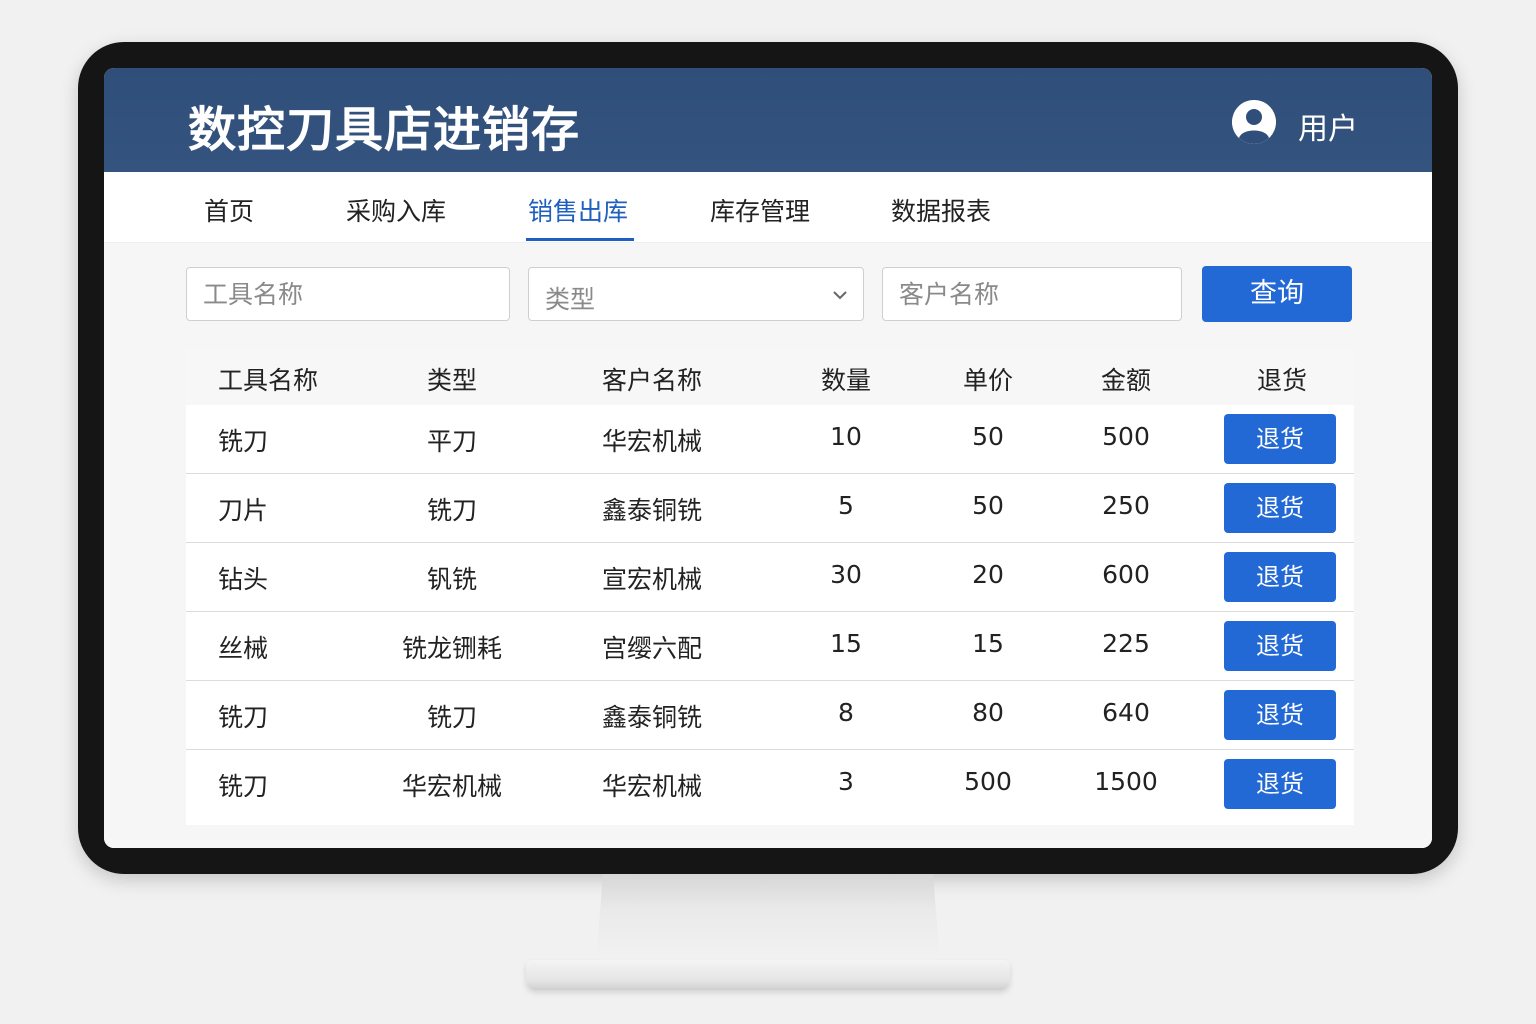  I want to click on cell-amount: 225, so click(1126, 643).